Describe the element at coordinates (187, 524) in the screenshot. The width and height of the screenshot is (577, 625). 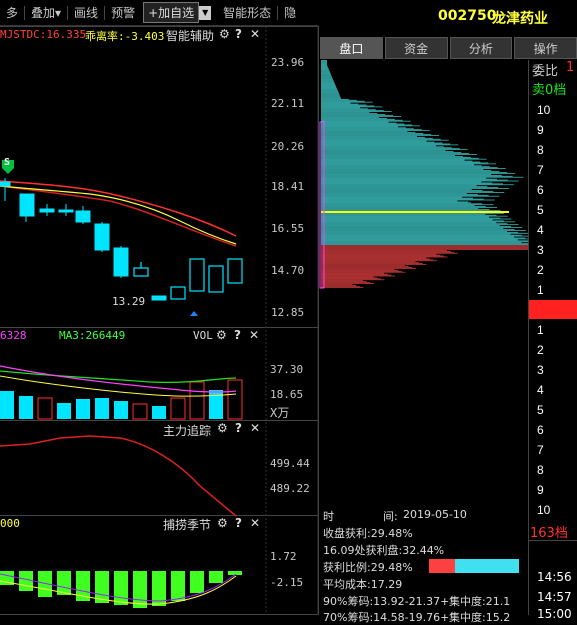
I see `season-label: 捕捞季节` at that location.